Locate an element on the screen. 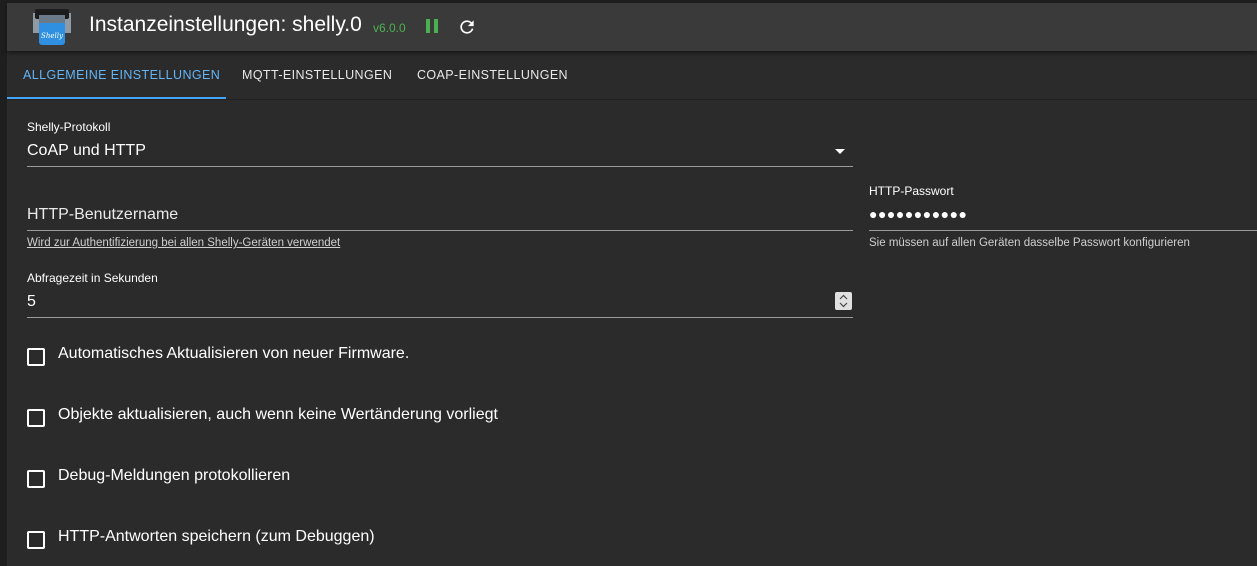 The image size is (1257, 566). reload-button is located at coordinates (467, 27).